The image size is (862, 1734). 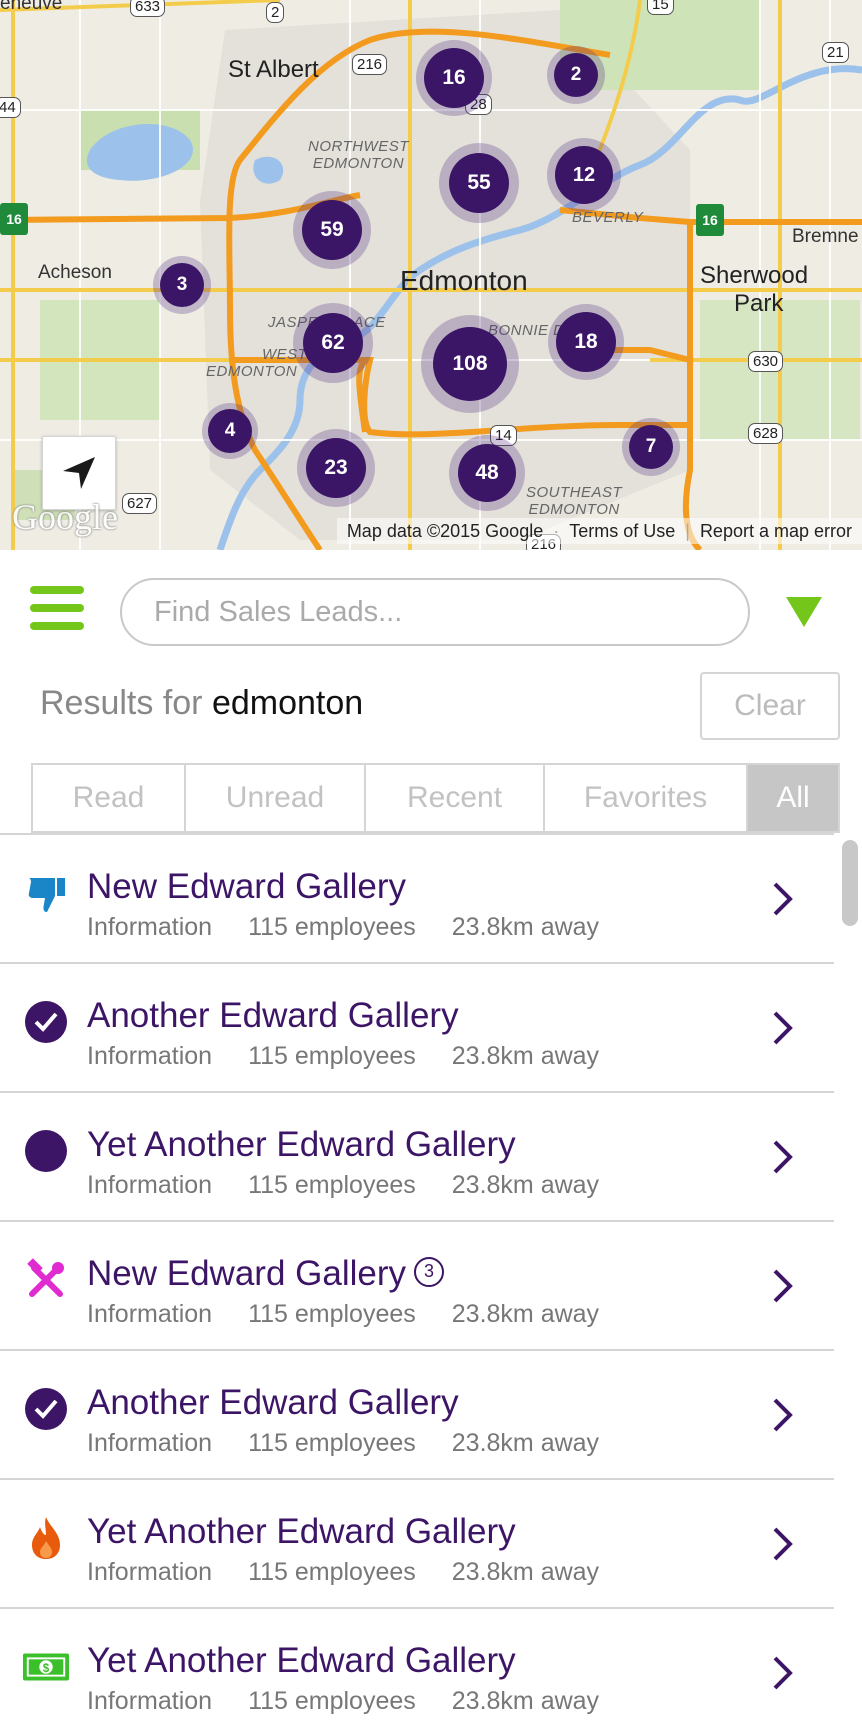 What do you see at coordinates (332, 230) in the screenshot?
I see `map-cluster-marker: 59` at bounding box center [332, 230].